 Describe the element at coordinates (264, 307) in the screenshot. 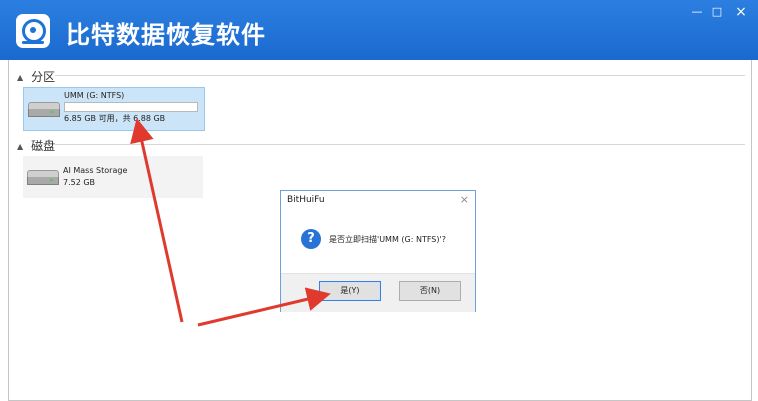

I see `arrow-to-yes-button` at that location.